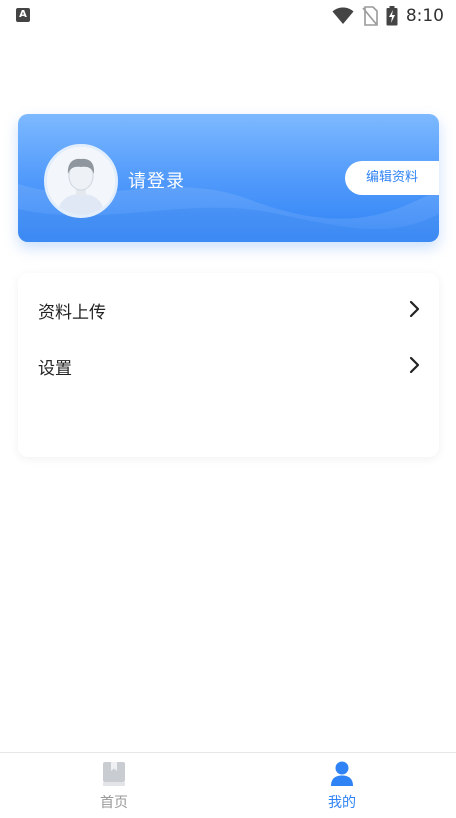 This screenshot has height=818, width=456. Describe the element at coordinates (424, 16) in the screenshot. I see `status-time: 8:10` at that location.